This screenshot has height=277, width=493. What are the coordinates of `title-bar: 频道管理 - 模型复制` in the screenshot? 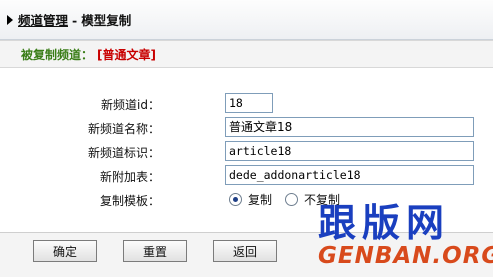 It's located at (246, 20).